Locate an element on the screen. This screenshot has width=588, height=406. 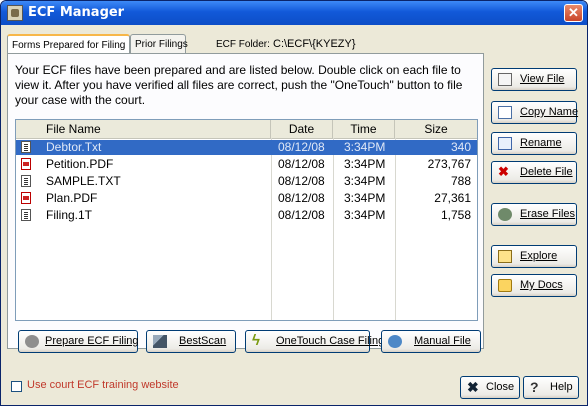
bestscan-button: BestScan is located at coordinates (191, 341).